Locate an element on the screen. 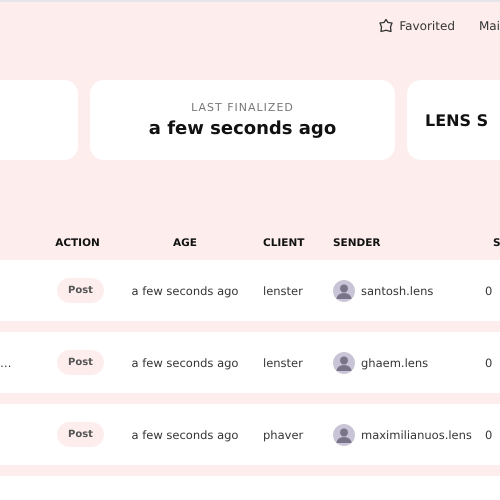 Image resolution: width=500 pixels, height=500 pixels. table-row: … Post a few seconds ago lenster ghaem.lens 0 is located at coordinates (250, 362).